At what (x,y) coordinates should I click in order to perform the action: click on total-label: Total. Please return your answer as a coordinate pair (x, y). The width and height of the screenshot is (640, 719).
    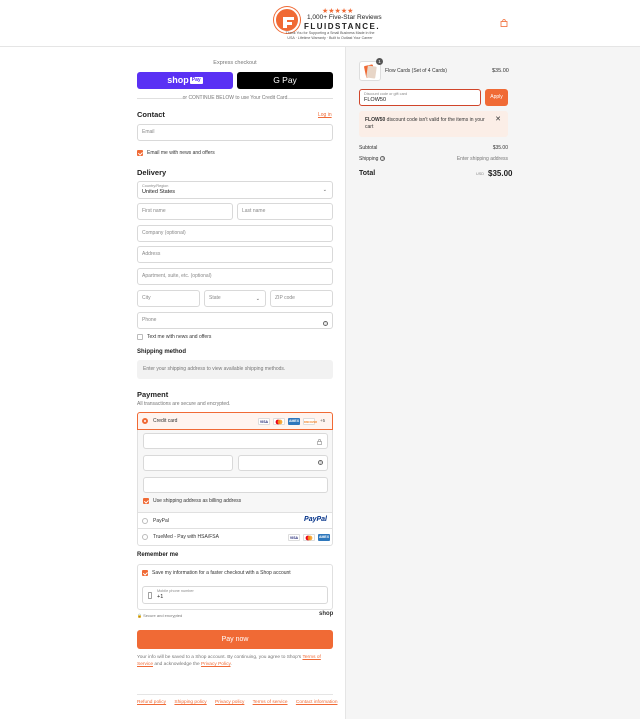
    Looking at the image, I should click on (367, 173).